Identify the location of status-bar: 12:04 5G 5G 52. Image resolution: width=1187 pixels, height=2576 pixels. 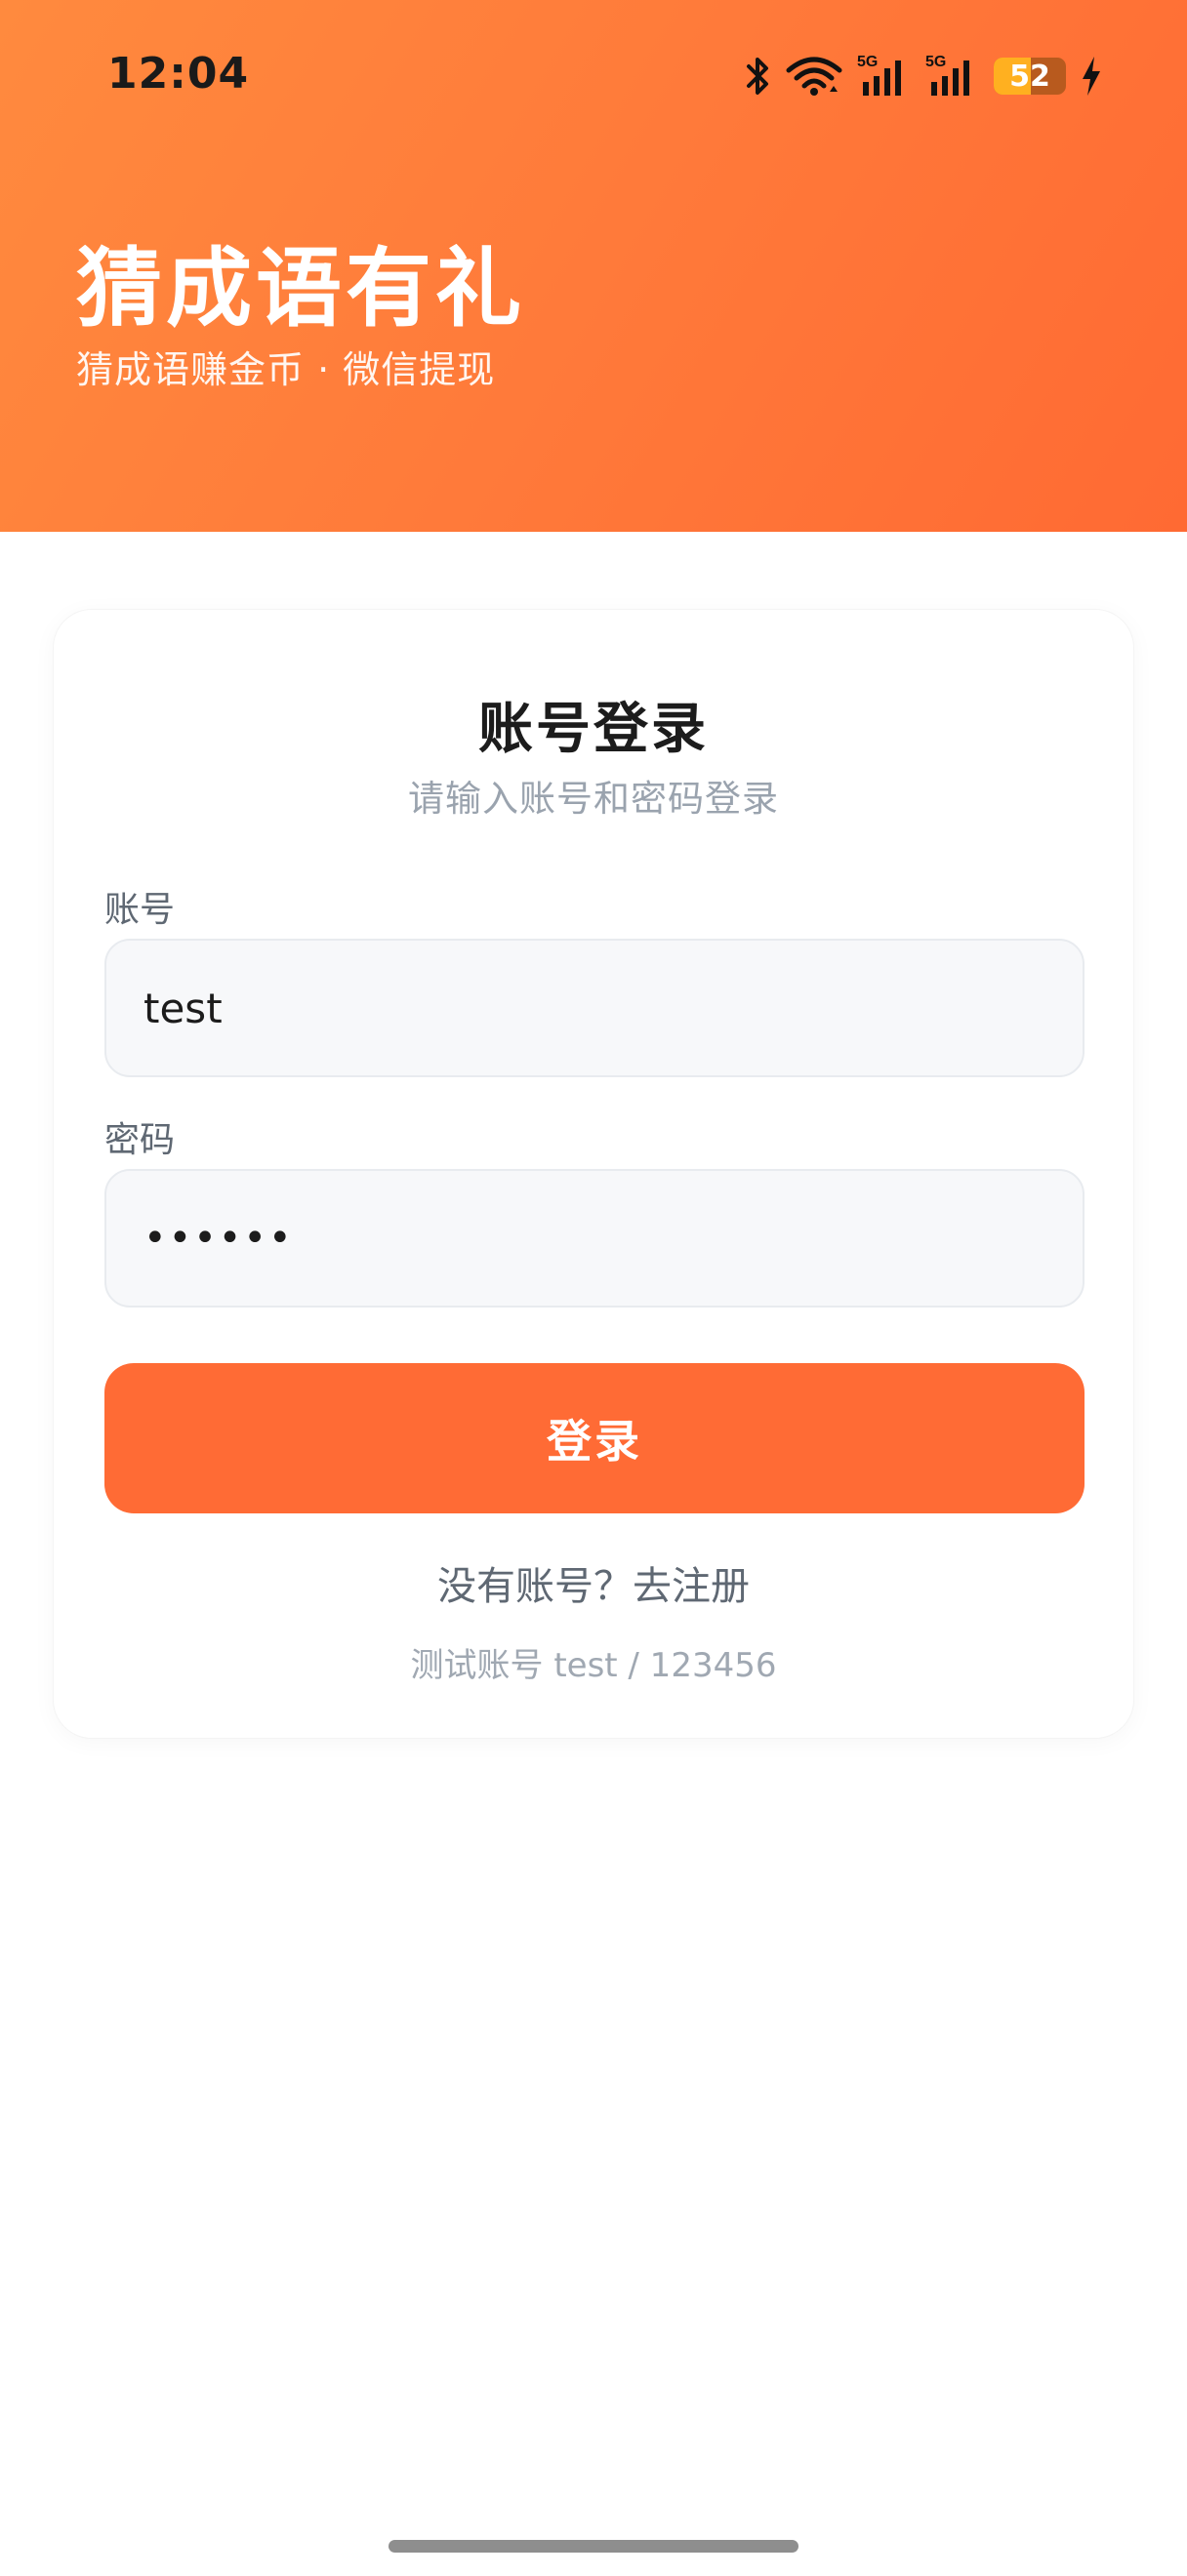
(593, 78).